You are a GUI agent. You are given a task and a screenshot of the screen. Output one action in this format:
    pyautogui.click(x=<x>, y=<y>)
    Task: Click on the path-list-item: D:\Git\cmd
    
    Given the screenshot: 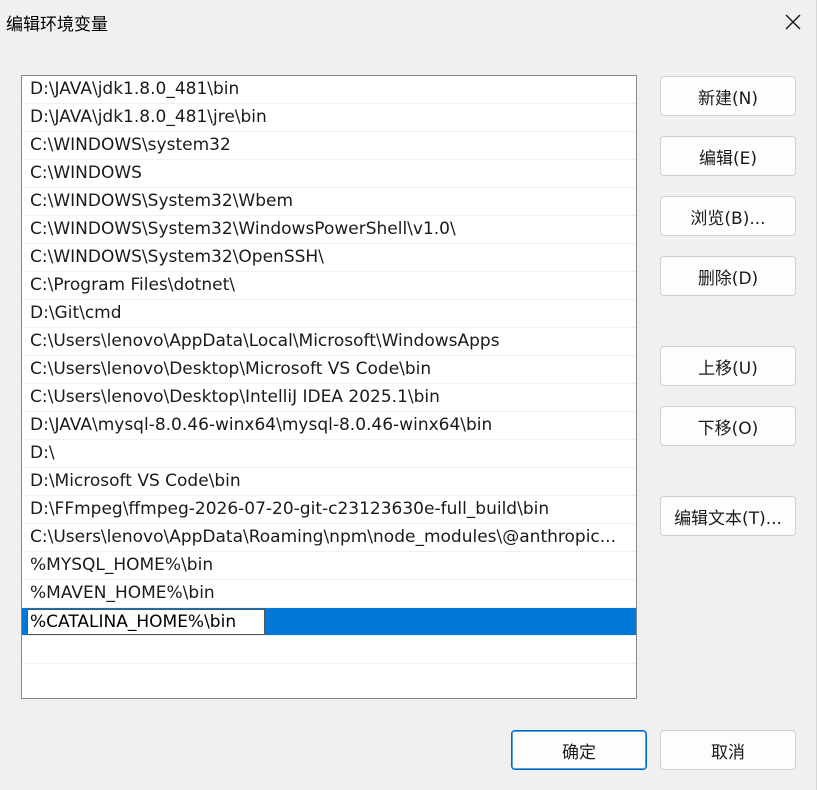 What is the action you would take?
    pyautogui.click(x=329, y=314)
    